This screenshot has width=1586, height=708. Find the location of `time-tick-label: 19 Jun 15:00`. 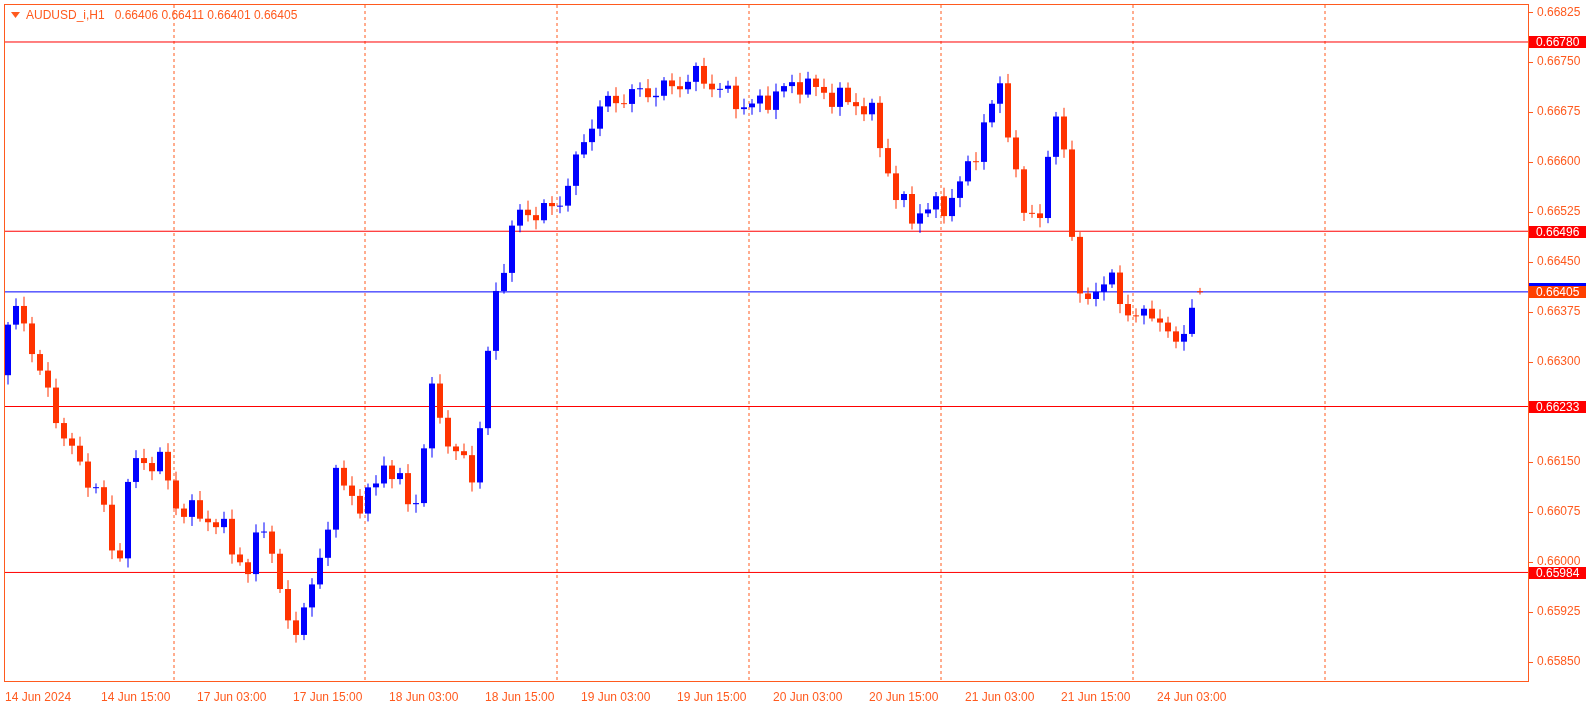

time-tick-label: 19 Jun 15:00 is located at coordinates (712, 697).